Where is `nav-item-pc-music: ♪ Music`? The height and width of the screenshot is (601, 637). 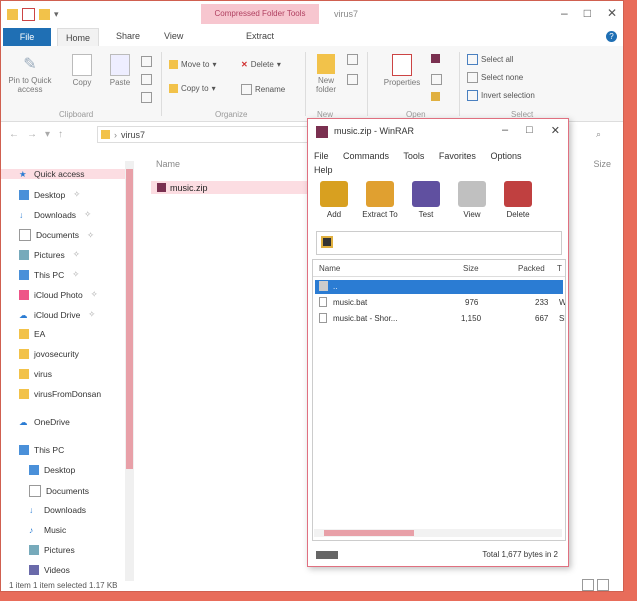 nav-item-pc-music: ♪ Music is located at coordinates (47, 530).